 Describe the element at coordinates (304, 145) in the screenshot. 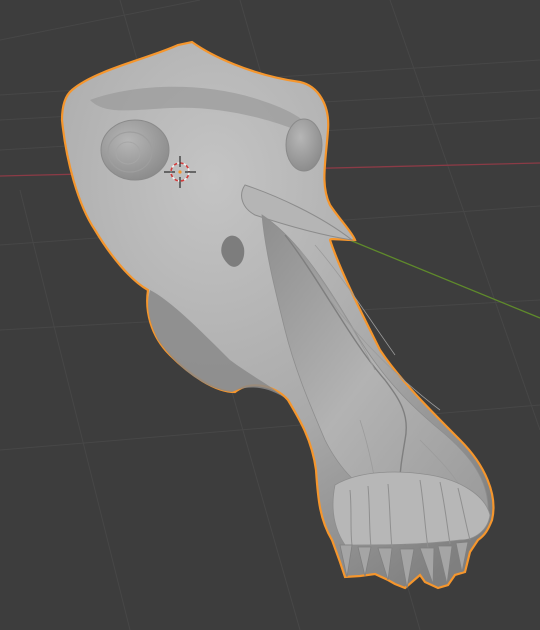

I see `right-eye-socket` at that location.